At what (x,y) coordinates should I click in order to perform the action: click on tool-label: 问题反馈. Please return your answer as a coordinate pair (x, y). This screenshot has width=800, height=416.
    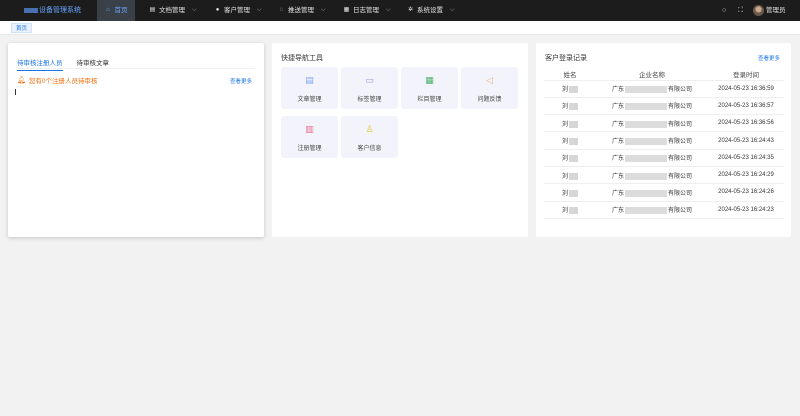
    Looking at the image, I should click on (489, 100).